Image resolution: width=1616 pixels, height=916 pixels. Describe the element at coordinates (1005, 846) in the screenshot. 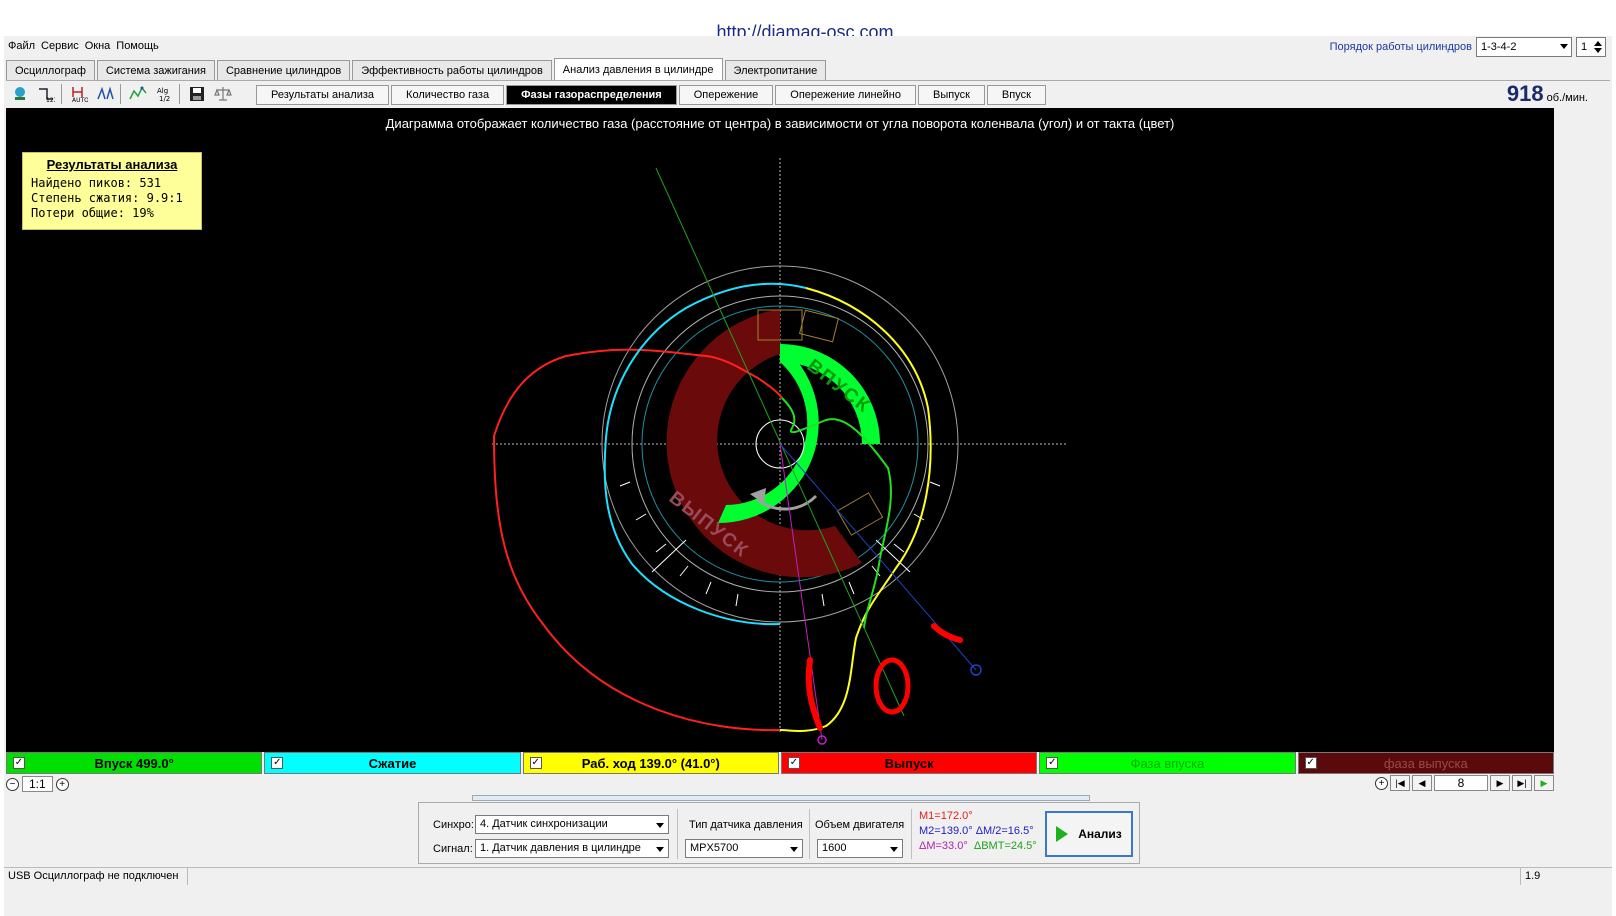

I see `marker-dbmt: ΔВМТ=24.5°` at that location.